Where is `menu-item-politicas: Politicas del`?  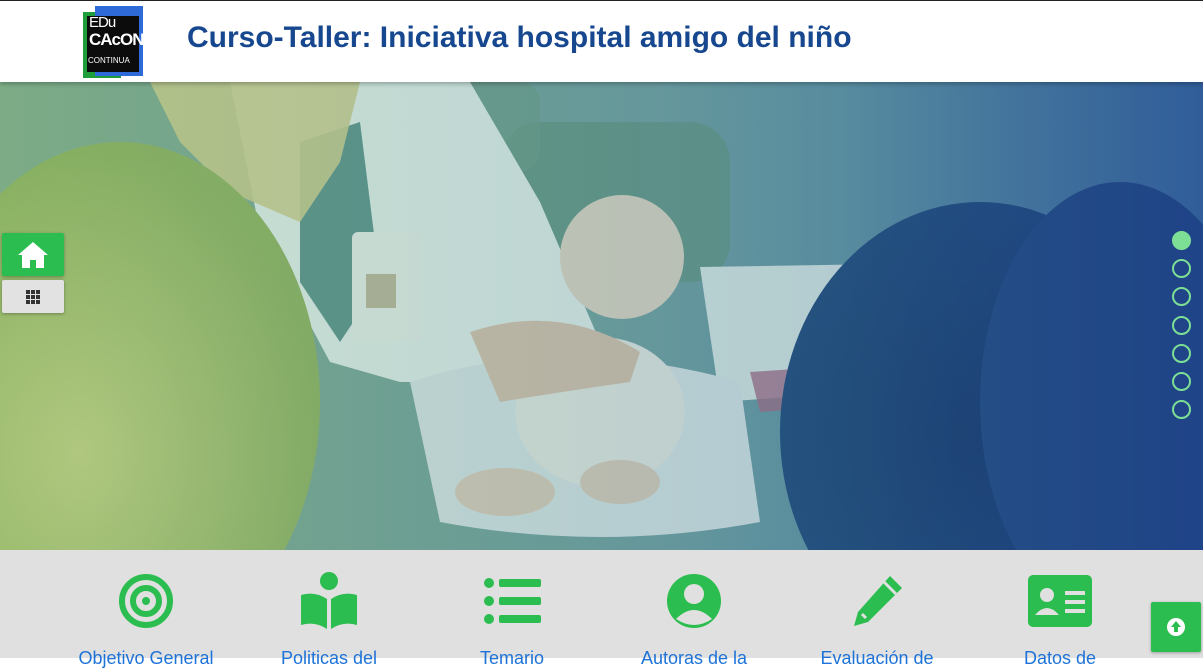 menu-item-politicas: Politicas del is located at coordinates (329, 619).